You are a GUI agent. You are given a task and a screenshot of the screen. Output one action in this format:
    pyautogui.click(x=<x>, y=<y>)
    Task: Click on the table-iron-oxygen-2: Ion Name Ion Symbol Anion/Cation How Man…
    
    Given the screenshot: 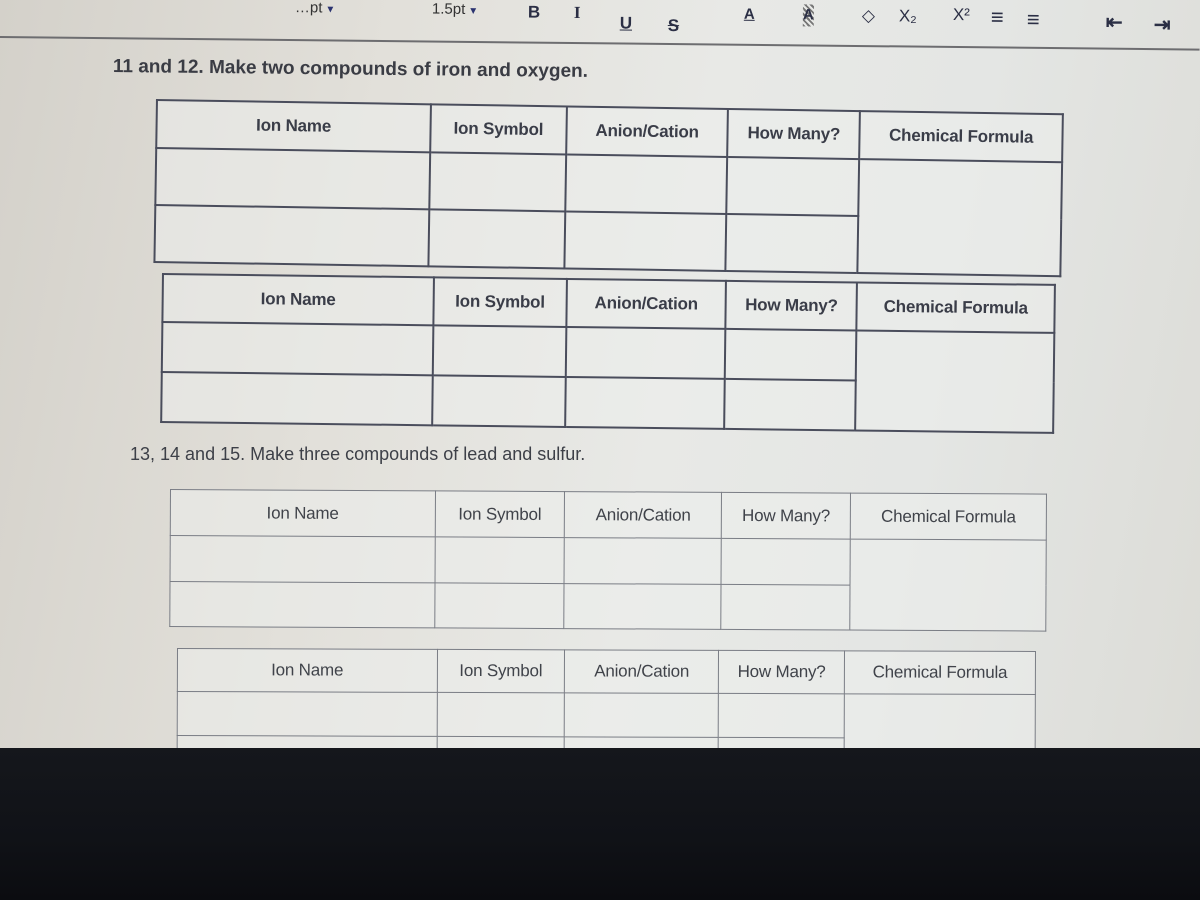 What is the action you would take?
    pyautogui.click(x=608, y=353)
    